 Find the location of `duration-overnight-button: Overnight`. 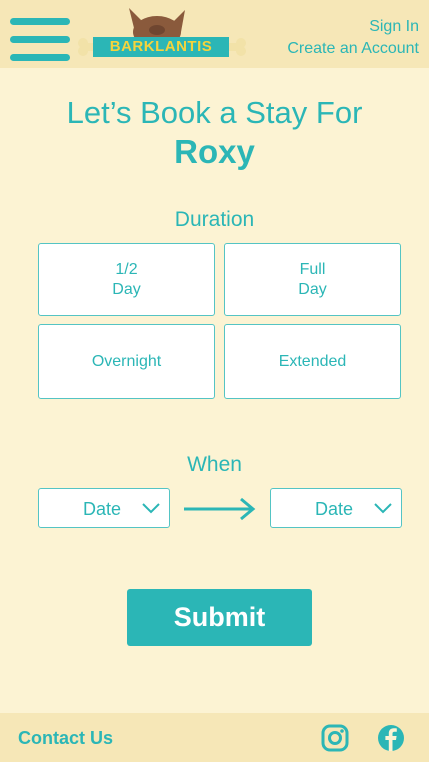

duration-overnight-button: Overnight is located at coordinates (126, 361).